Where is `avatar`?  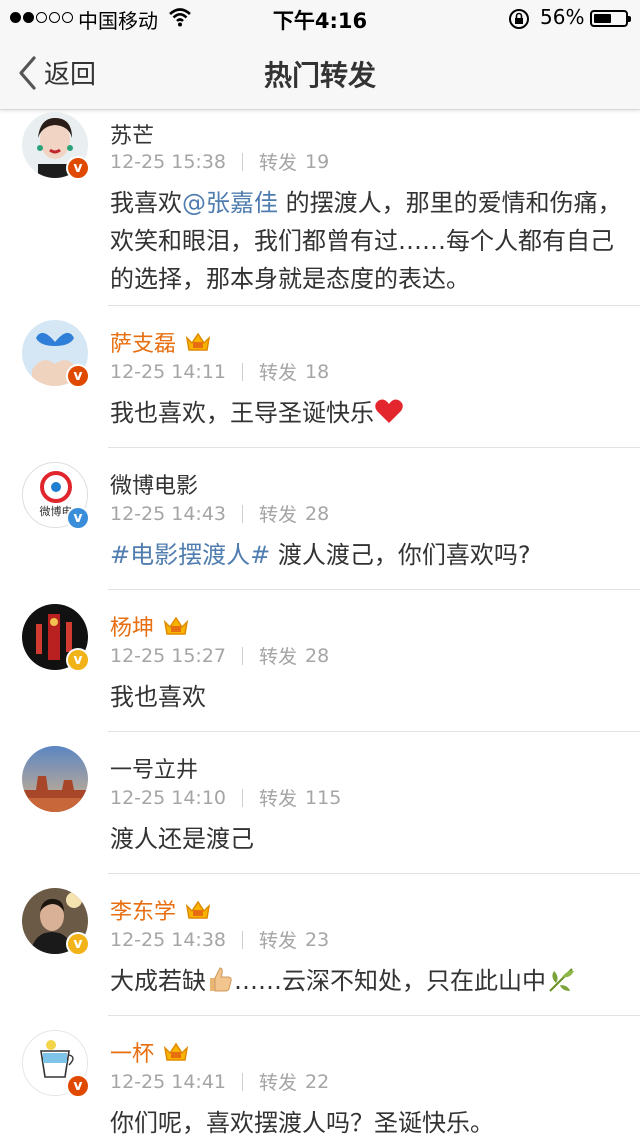 avatar is located at coordinates (55, 779).